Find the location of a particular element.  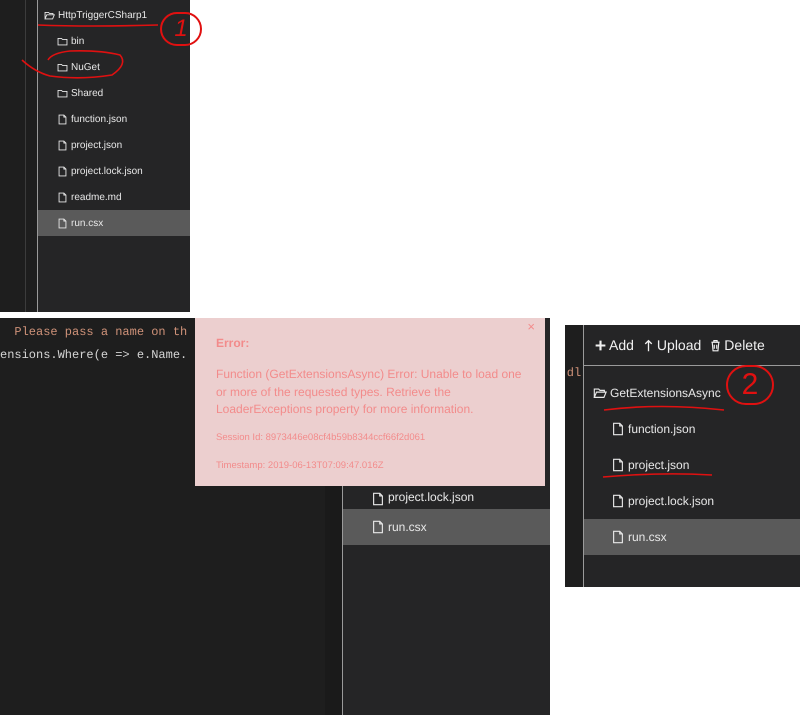

code-line: ensions.Where(e => e.Name. is located at coordinates (94, 355).